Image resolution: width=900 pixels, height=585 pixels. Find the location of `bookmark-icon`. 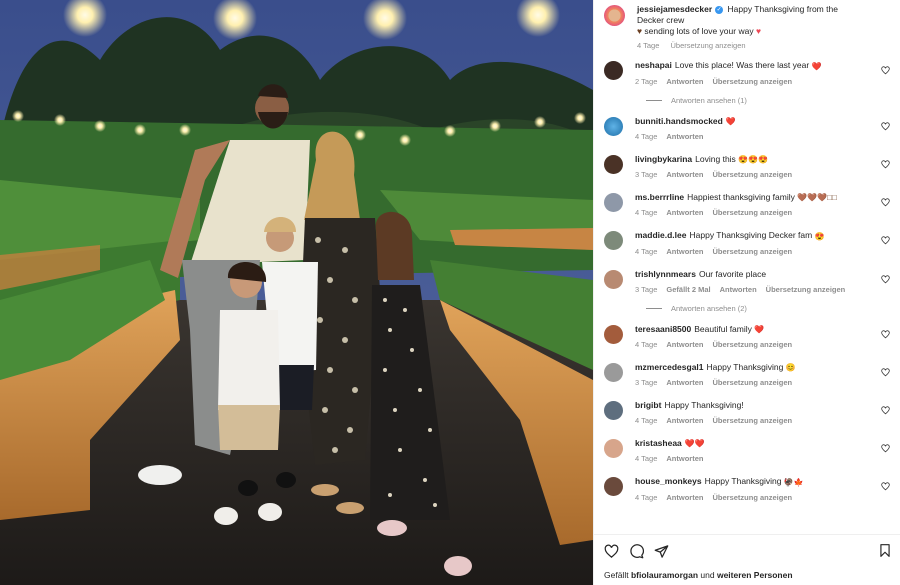

bookmark-icon is located at coordinates (885, 550).